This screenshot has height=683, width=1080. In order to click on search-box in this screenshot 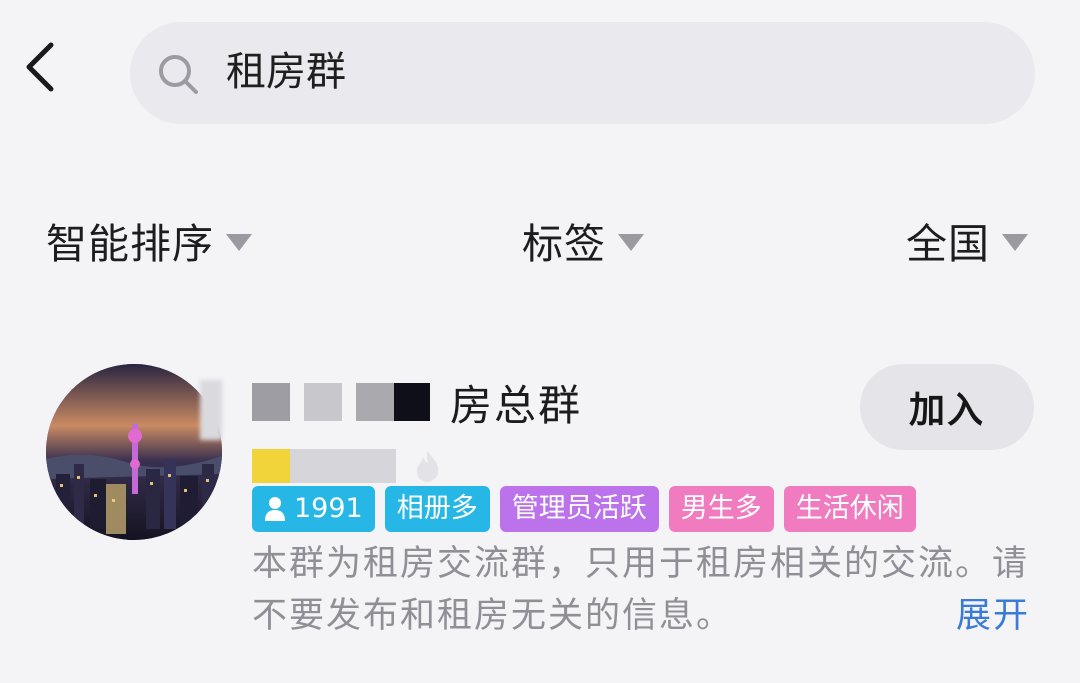, I will do `click(582, 73)`.